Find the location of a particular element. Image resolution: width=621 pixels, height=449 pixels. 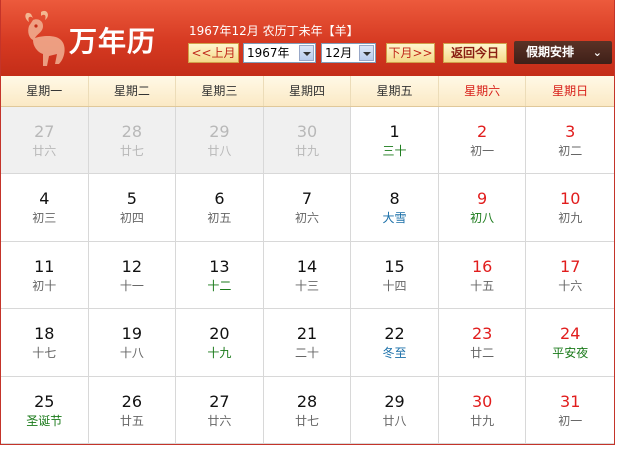

day-cell: 19 十八 is located at coordinates (132, 343).